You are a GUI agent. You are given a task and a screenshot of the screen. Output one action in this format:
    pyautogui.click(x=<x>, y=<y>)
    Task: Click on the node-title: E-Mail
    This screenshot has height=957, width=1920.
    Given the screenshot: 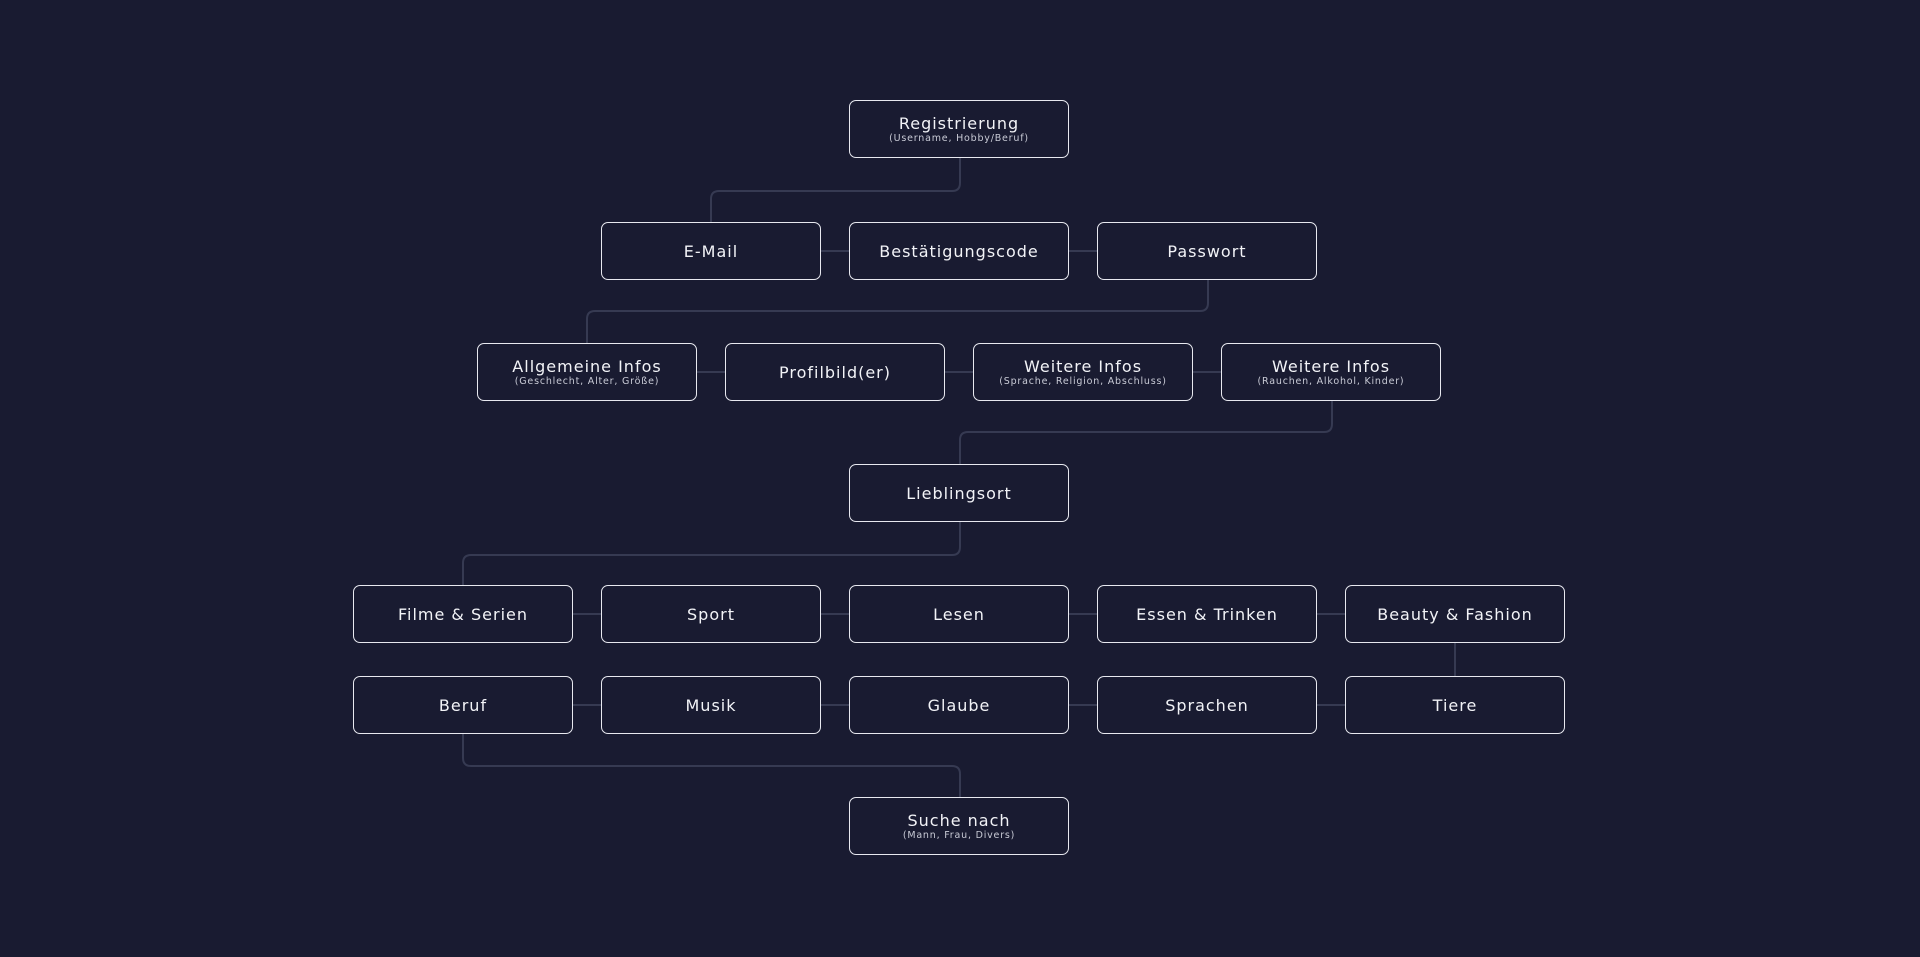 What is the action you would take?
    pyautogui.click(x=711, y=251)
    